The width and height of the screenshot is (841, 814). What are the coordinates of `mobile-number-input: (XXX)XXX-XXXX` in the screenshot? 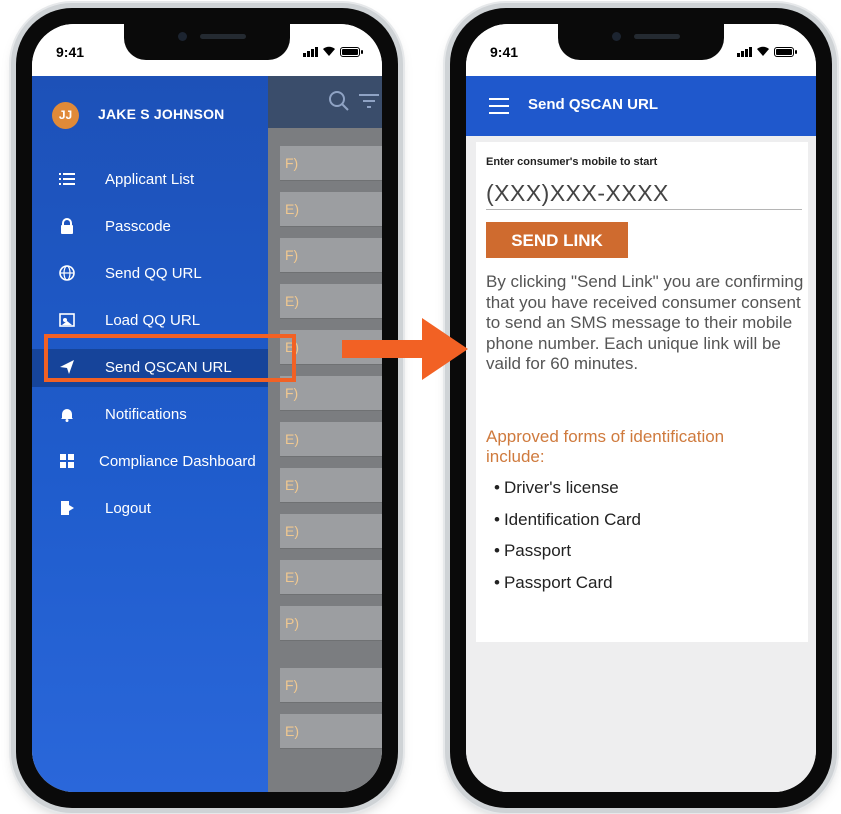 It's located at (644, 194).